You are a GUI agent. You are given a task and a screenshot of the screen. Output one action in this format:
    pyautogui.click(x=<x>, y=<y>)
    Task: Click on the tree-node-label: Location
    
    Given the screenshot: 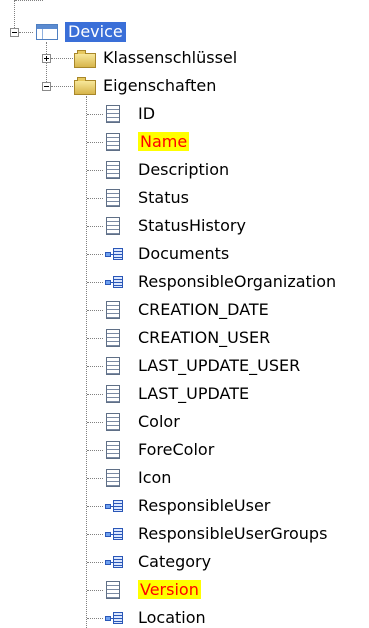 What is the action you would take?
    pyautogui.click(x=172, y=617)
    